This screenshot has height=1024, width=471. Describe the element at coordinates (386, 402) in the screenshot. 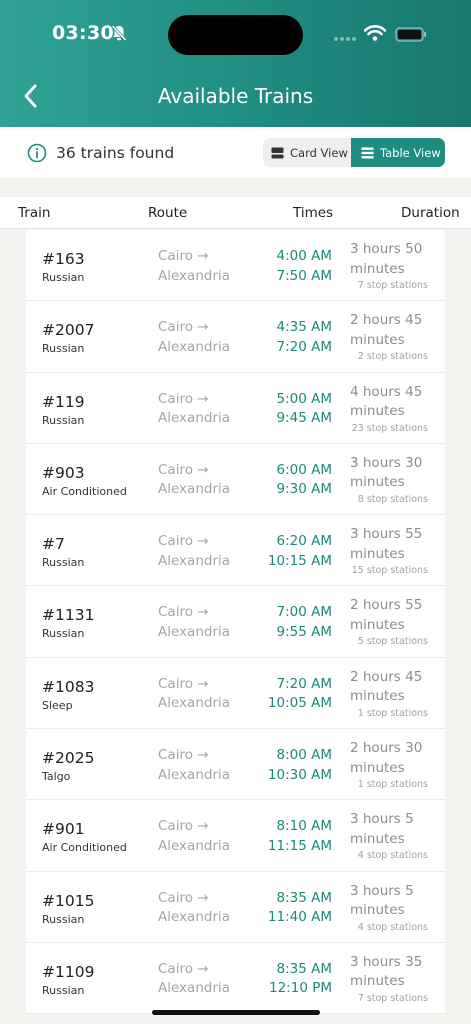

I see `duration: 4 hours 45 minutes` at that location.